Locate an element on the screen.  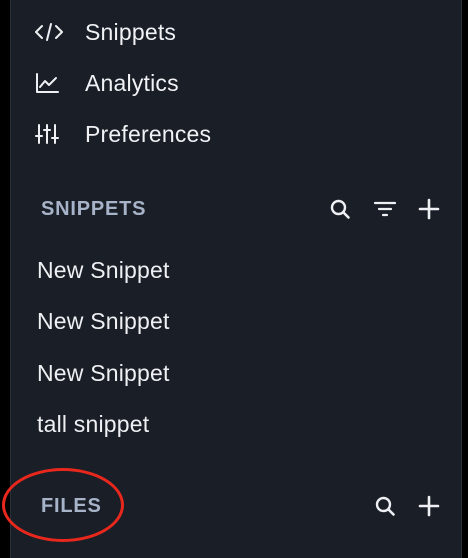
section-title: SNIPPETS is located at coordinates (94, 209).